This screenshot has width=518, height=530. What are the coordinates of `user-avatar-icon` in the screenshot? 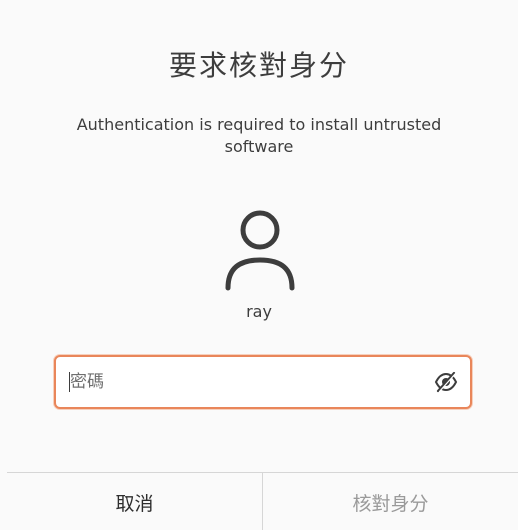 It's located at (260, 250).